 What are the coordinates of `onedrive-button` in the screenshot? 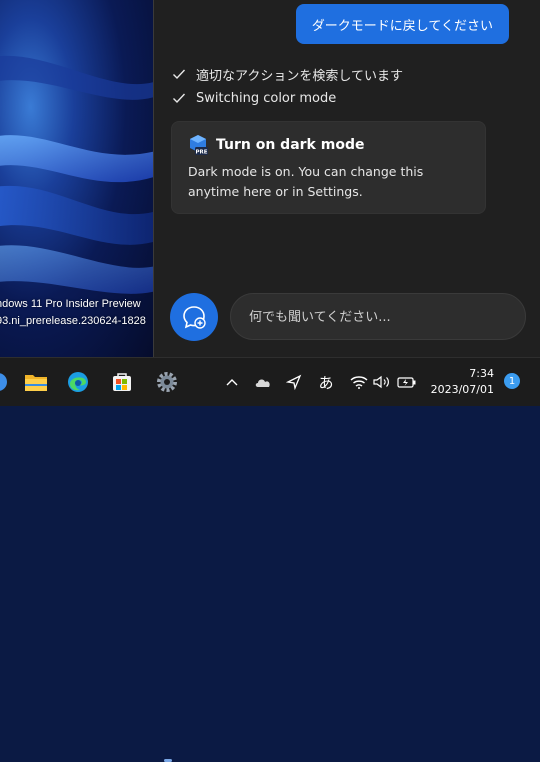 It's located at (263, 382).